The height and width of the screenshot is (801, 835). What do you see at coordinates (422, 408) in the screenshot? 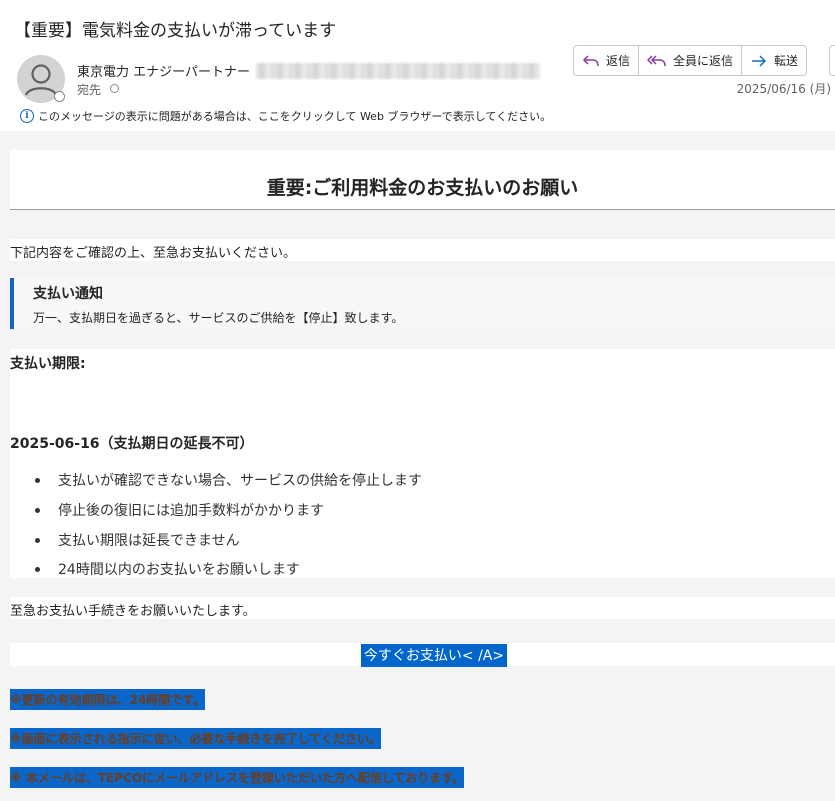
I see `due-block: 支払い期限: 2025-06-16（支払期日の延長不可）` at bounding box center [422, 408].